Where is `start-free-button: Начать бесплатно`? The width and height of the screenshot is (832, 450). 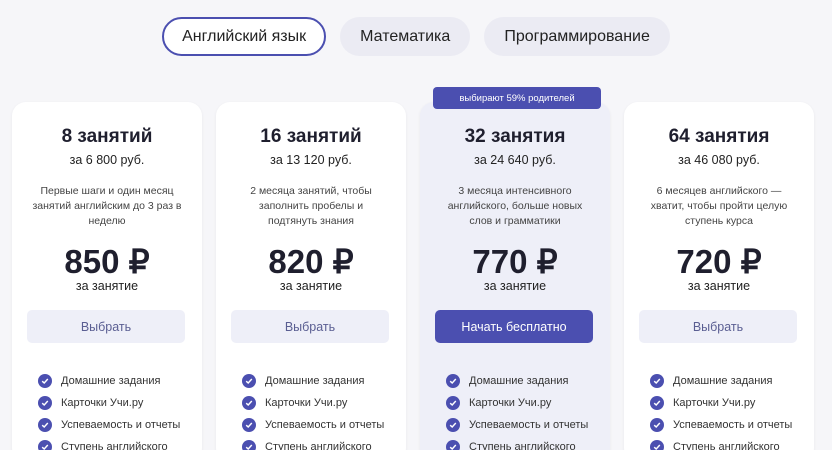
start-free-button: Начать бесплатно is located at coordinates (514, 326).